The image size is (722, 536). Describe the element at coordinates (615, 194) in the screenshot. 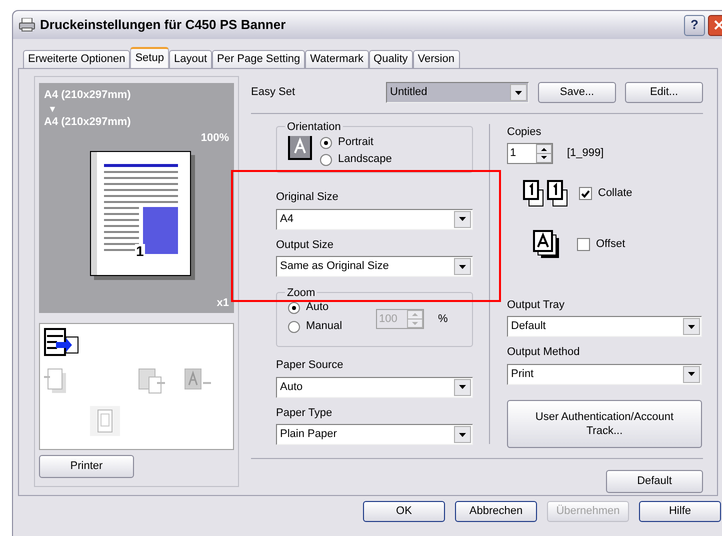

I see `checkbox-label: Collate` at that location.